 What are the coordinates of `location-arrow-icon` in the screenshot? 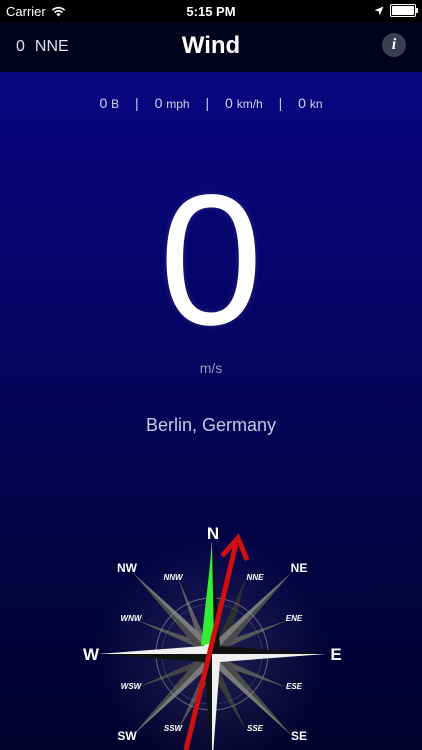 It's located at (379, 10).